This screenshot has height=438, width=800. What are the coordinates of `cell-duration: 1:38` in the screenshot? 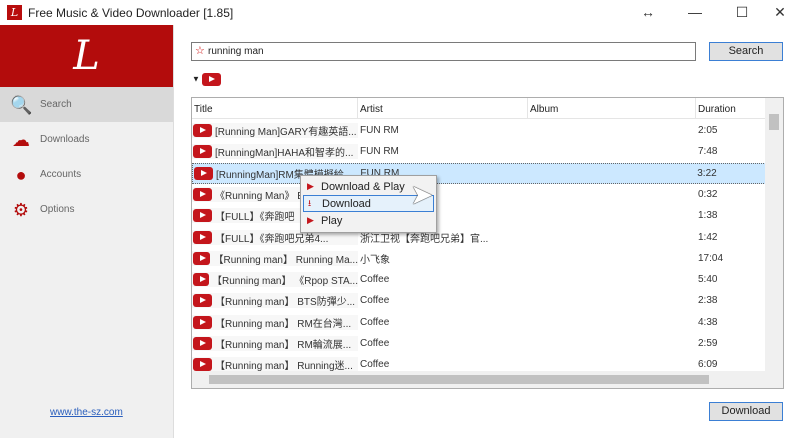 It's located at (708, 216).